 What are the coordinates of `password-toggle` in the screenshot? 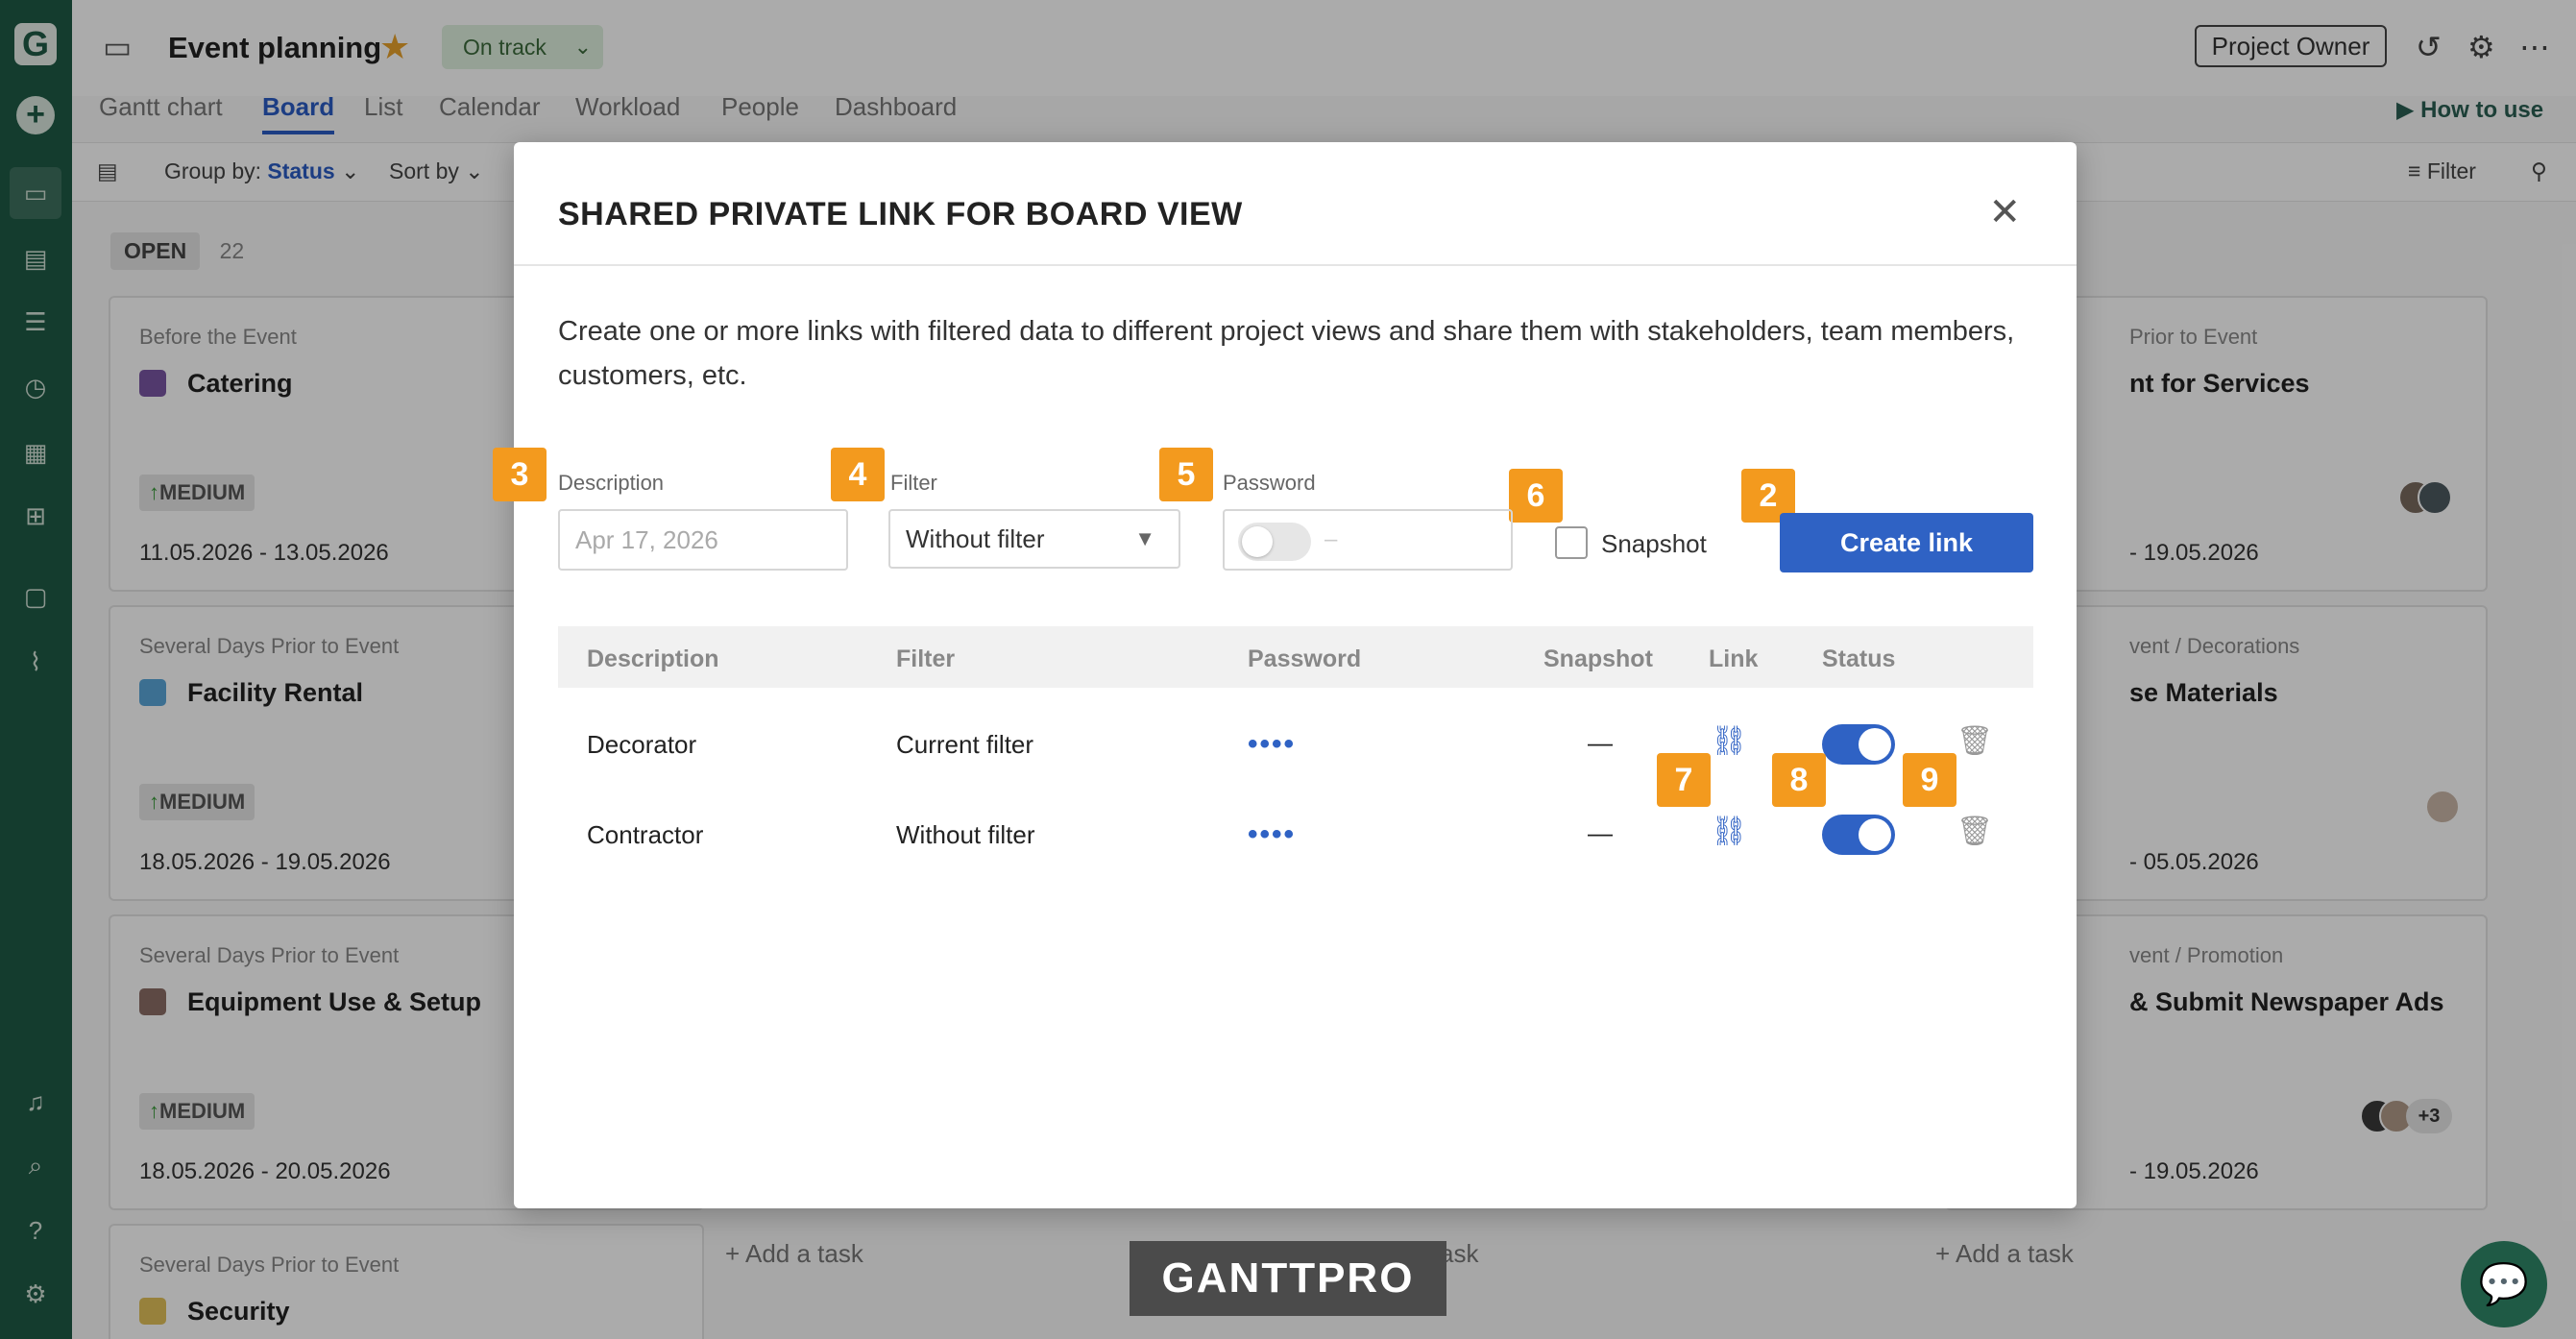 It's located at (1275, 542).